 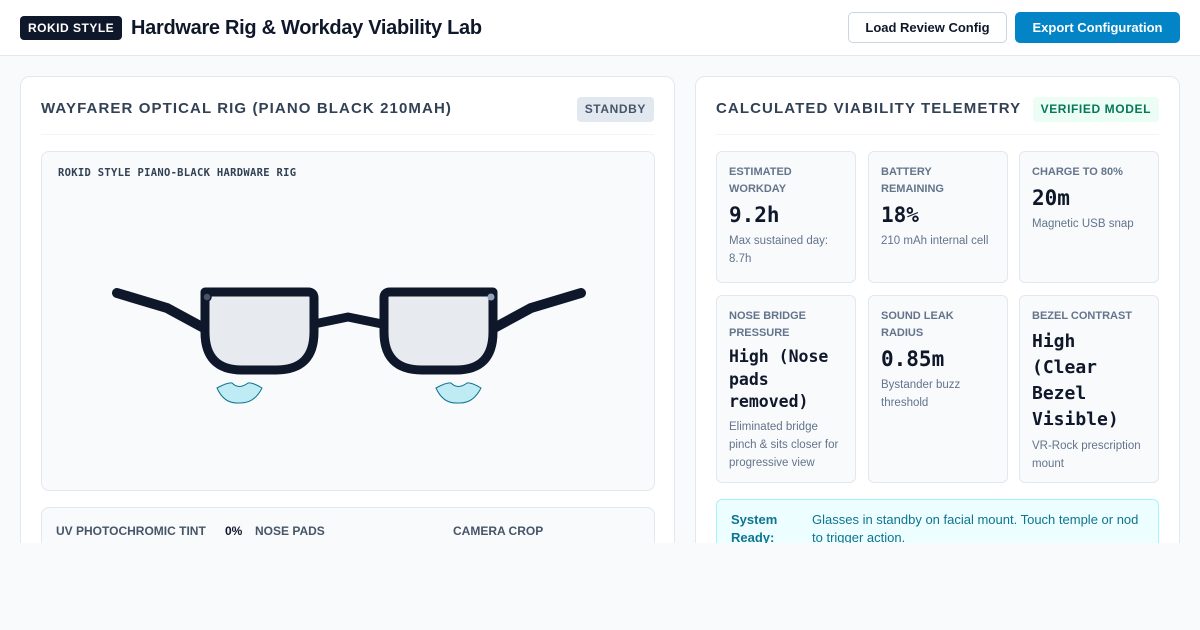 I want to click on nose-bridge, so click(x=348, y=320).